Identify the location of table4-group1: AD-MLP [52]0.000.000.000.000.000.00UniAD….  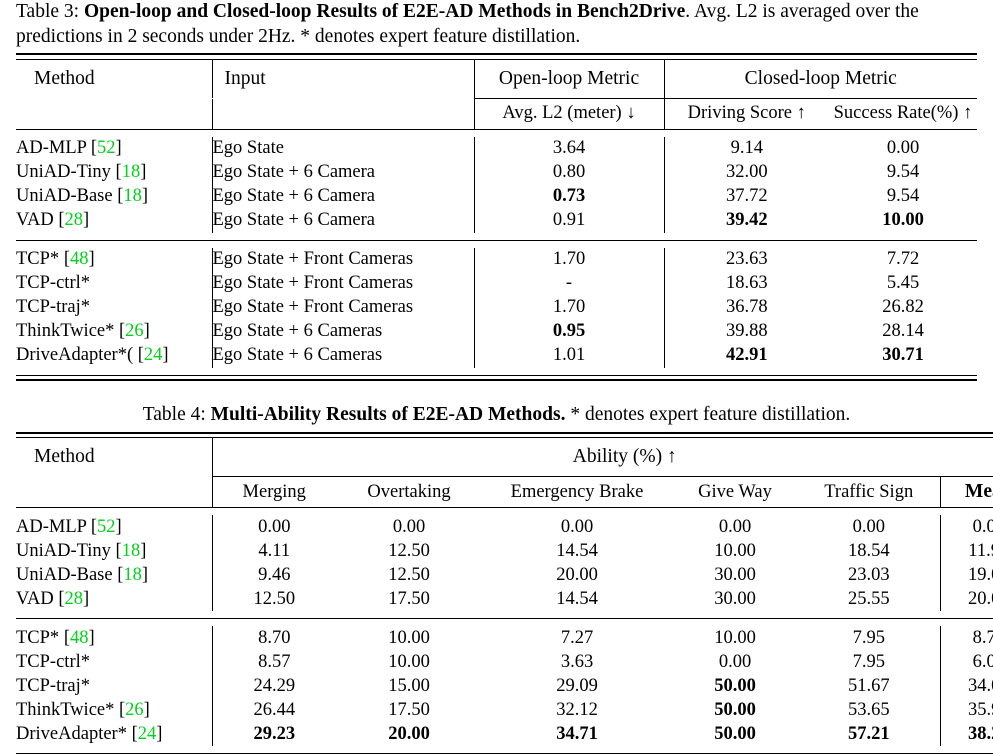
(504, 563).